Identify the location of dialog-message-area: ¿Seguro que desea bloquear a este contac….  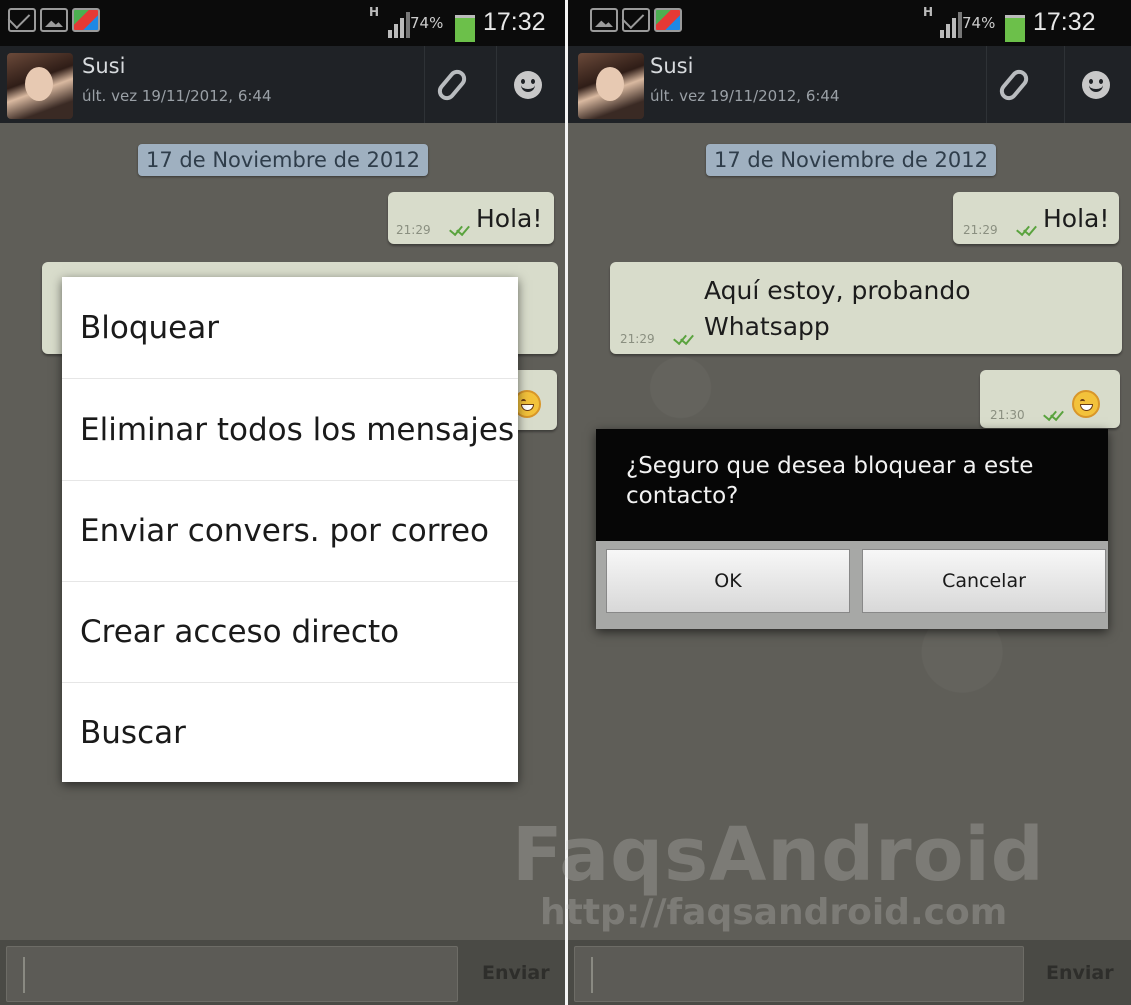
(852, 485).